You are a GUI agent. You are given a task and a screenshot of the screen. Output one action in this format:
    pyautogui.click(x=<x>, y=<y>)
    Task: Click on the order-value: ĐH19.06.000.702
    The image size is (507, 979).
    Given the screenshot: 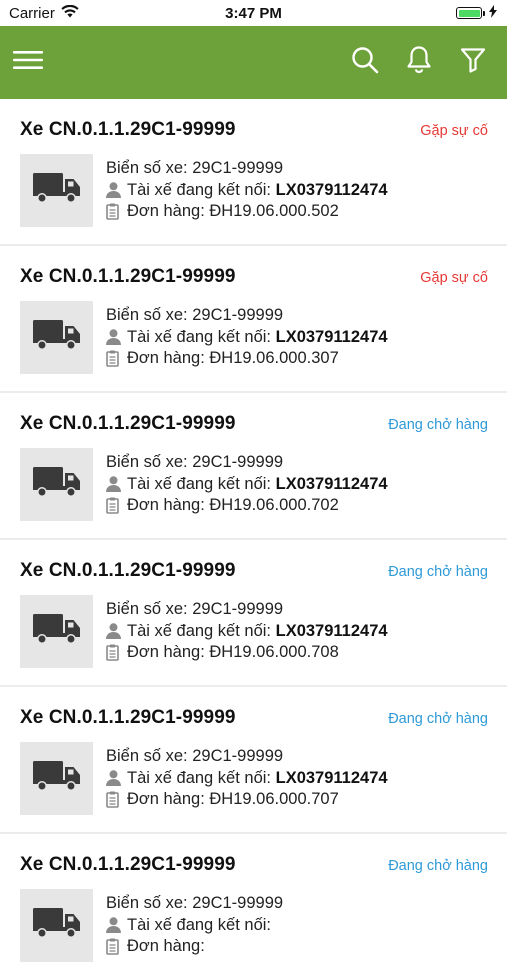 What is the action you would take?
    pyautogui.click(x=274, y=505)
    